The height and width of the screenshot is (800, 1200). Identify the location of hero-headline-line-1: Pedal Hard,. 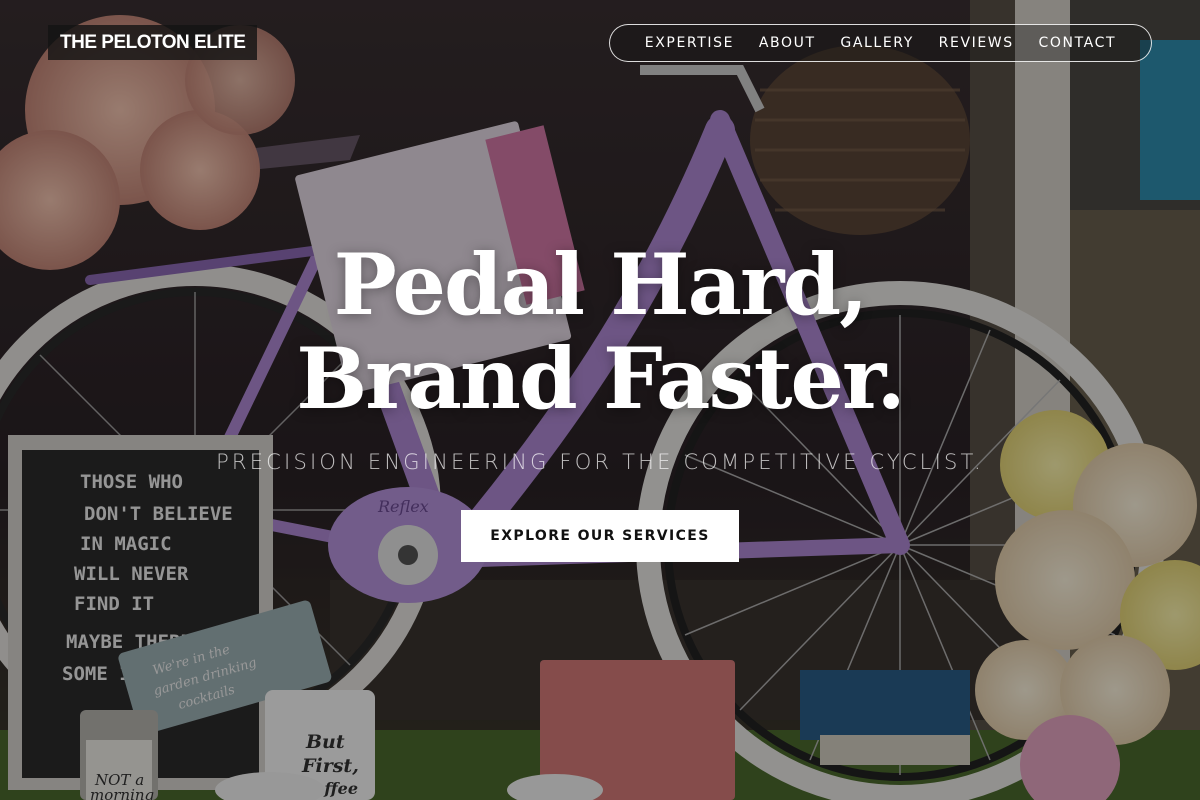
(601, 284).